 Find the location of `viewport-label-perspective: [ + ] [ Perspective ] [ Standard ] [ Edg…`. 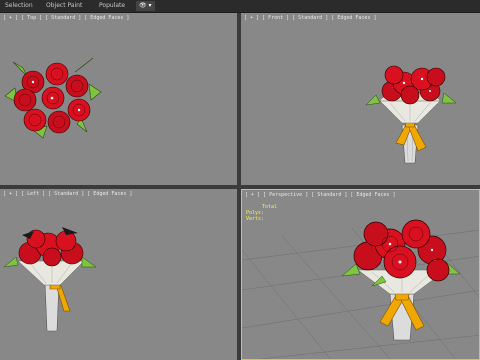

viewport-label-perspective: [ + ] [ Perspective ] [ Standard ] [ Edg… is located at coordinates (320, 195).